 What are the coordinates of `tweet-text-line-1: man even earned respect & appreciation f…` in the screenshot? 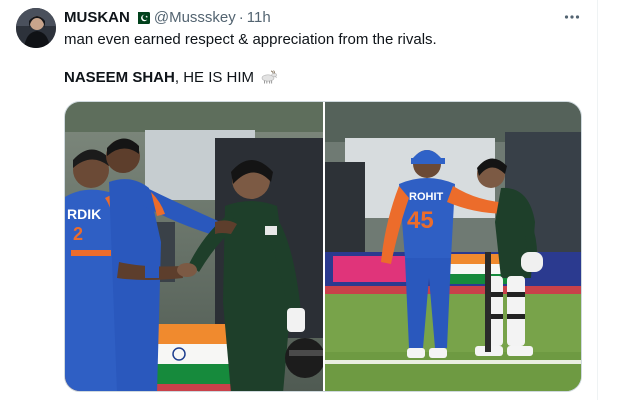 It's located at (250, 39).